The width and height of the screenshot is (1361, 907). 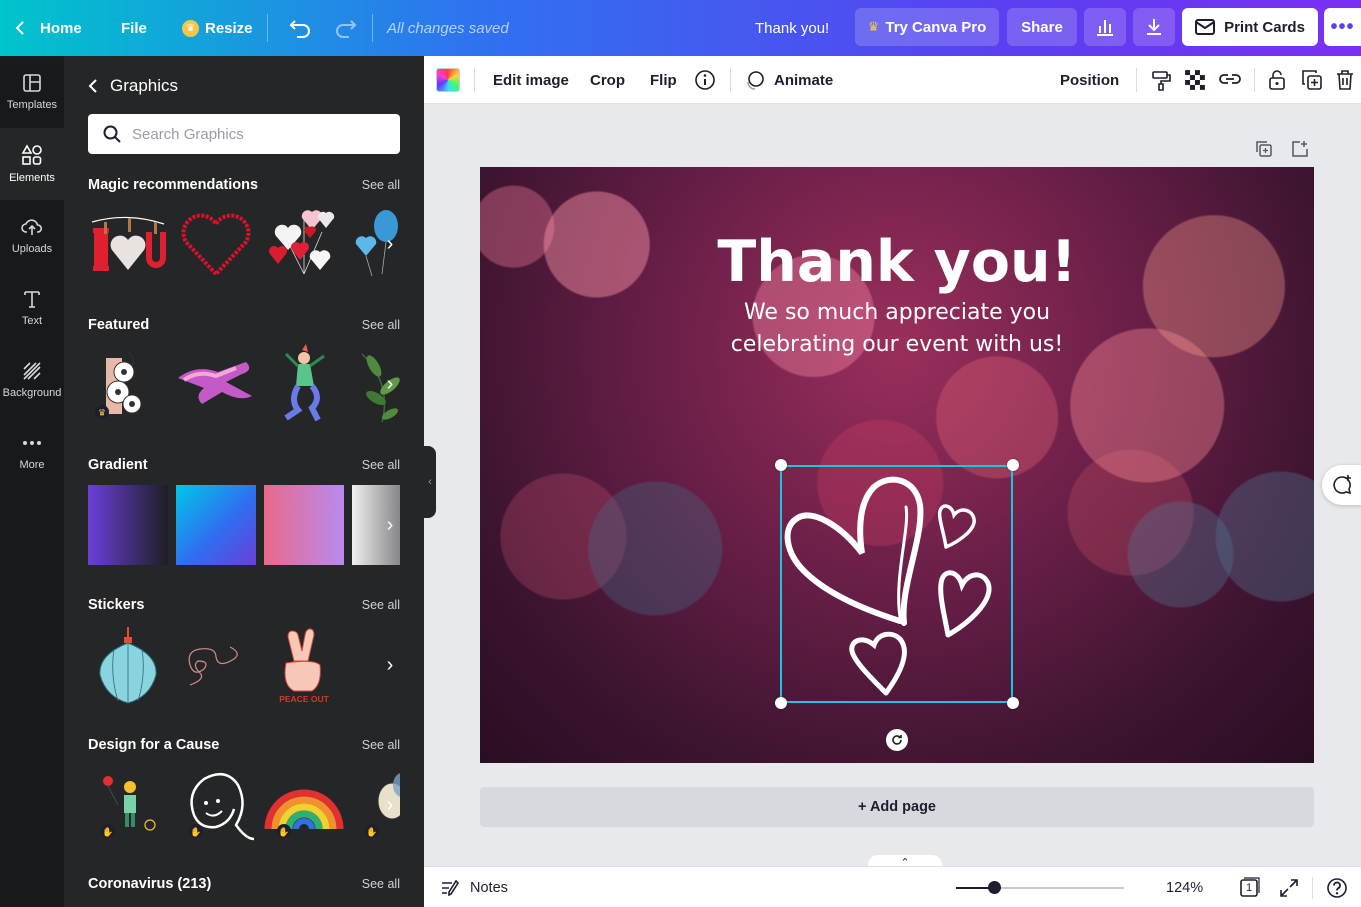 I want to click on print-cards-button: Print Cards, so click(x=1250, y=27).